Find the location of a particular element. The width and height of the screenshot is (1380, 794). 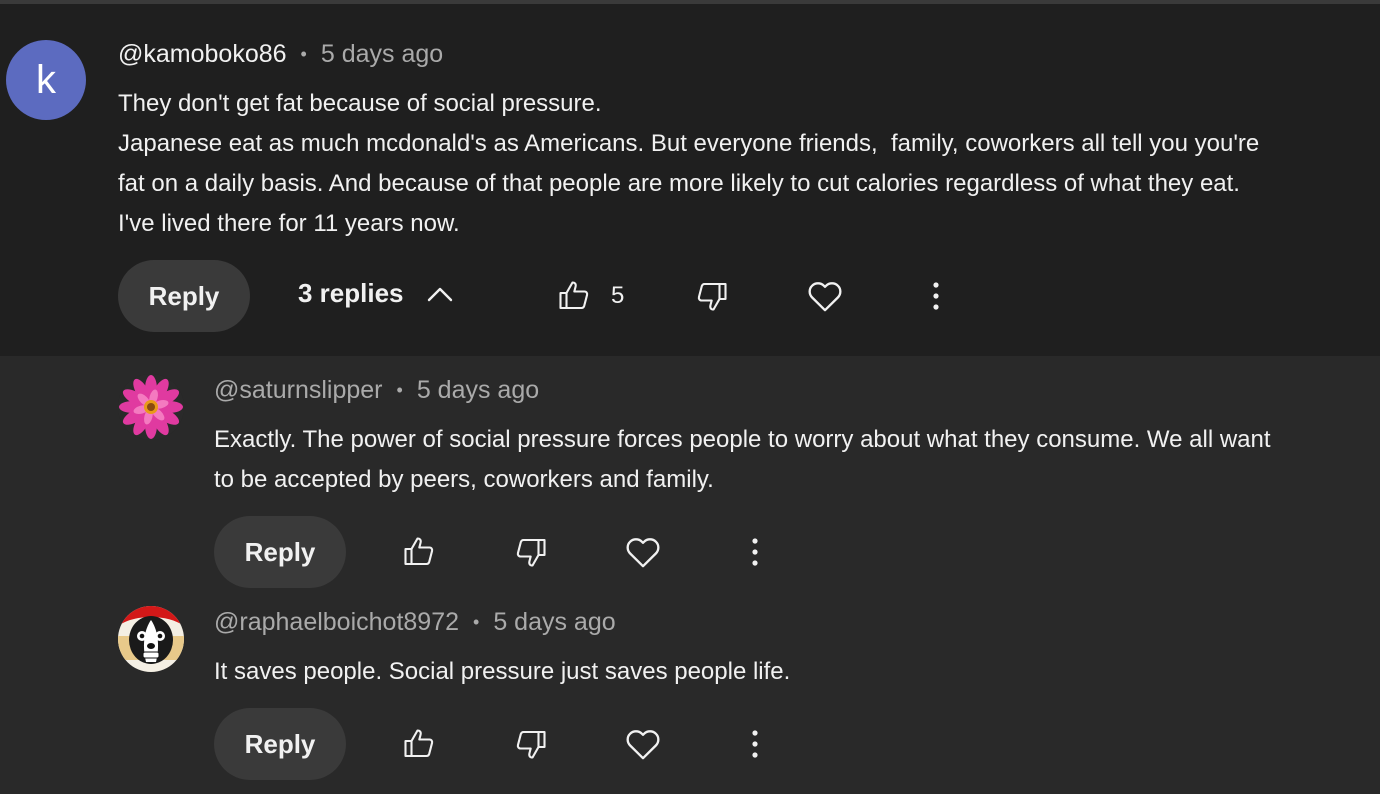

author-handle: @raphaelboichot8972 is located at coordinates (336, 622).